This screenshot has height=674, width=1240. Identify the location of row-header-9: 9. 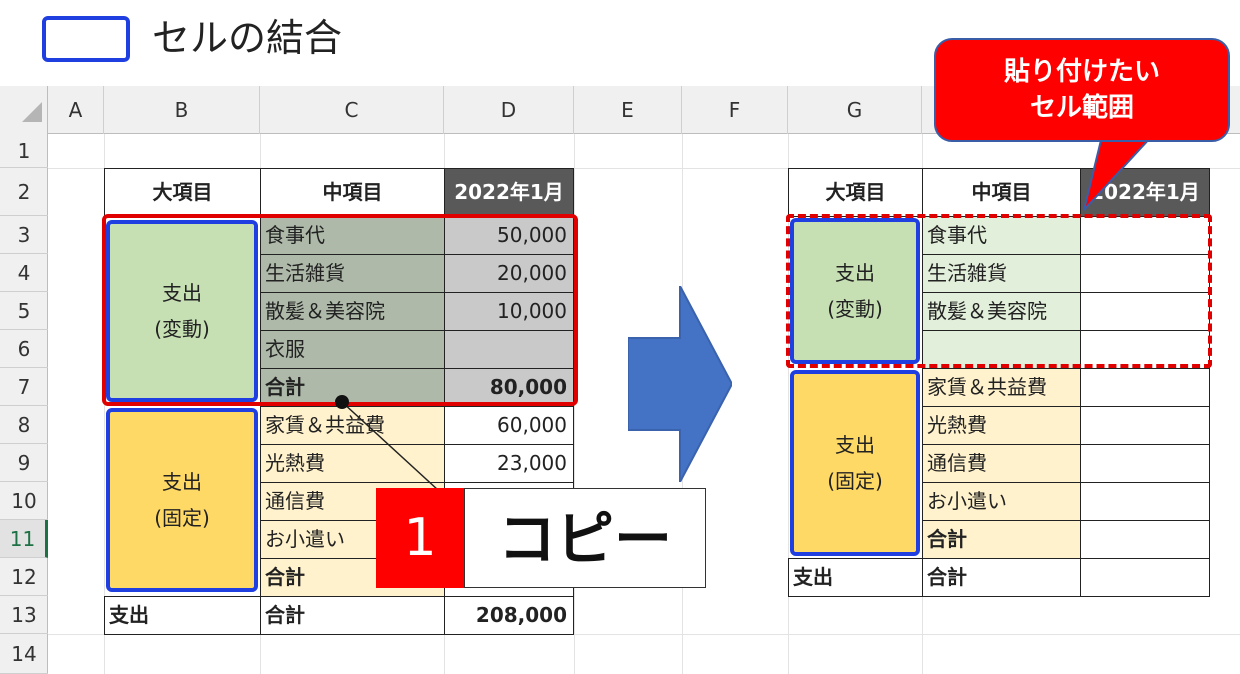
(24, 463).